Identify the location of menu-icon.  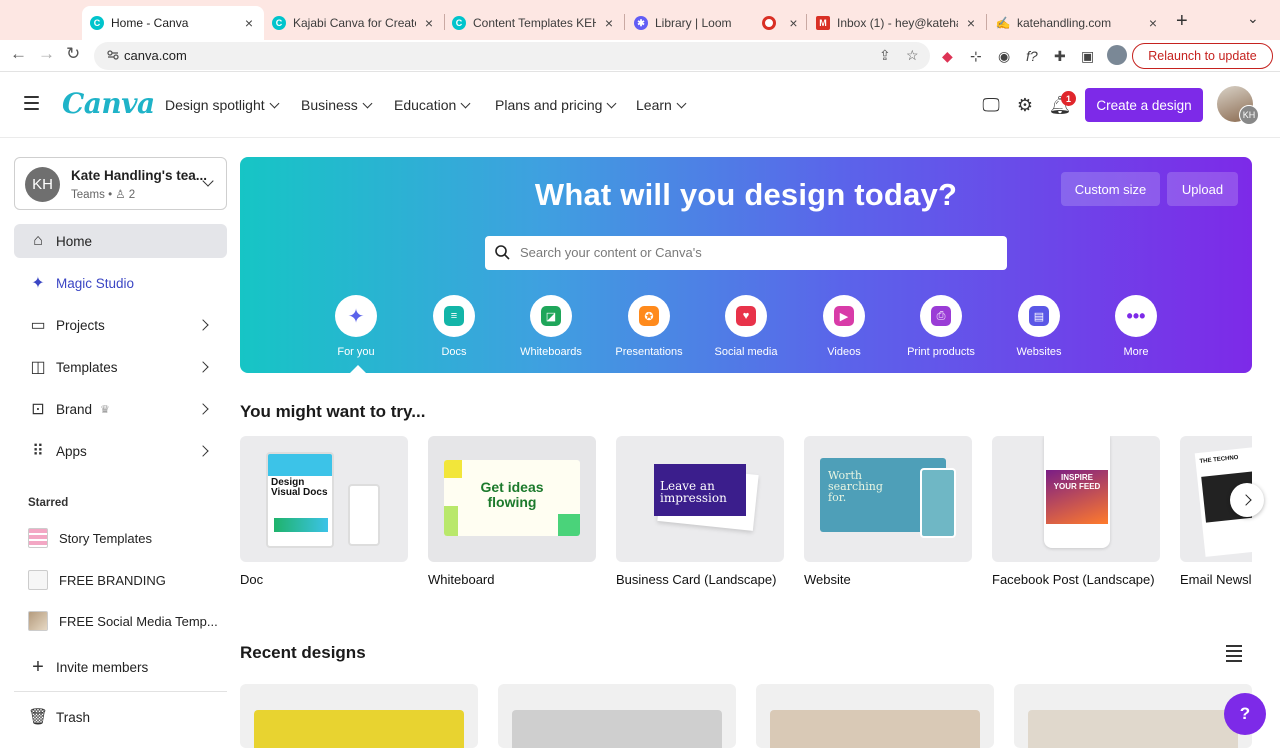
(31, 105).